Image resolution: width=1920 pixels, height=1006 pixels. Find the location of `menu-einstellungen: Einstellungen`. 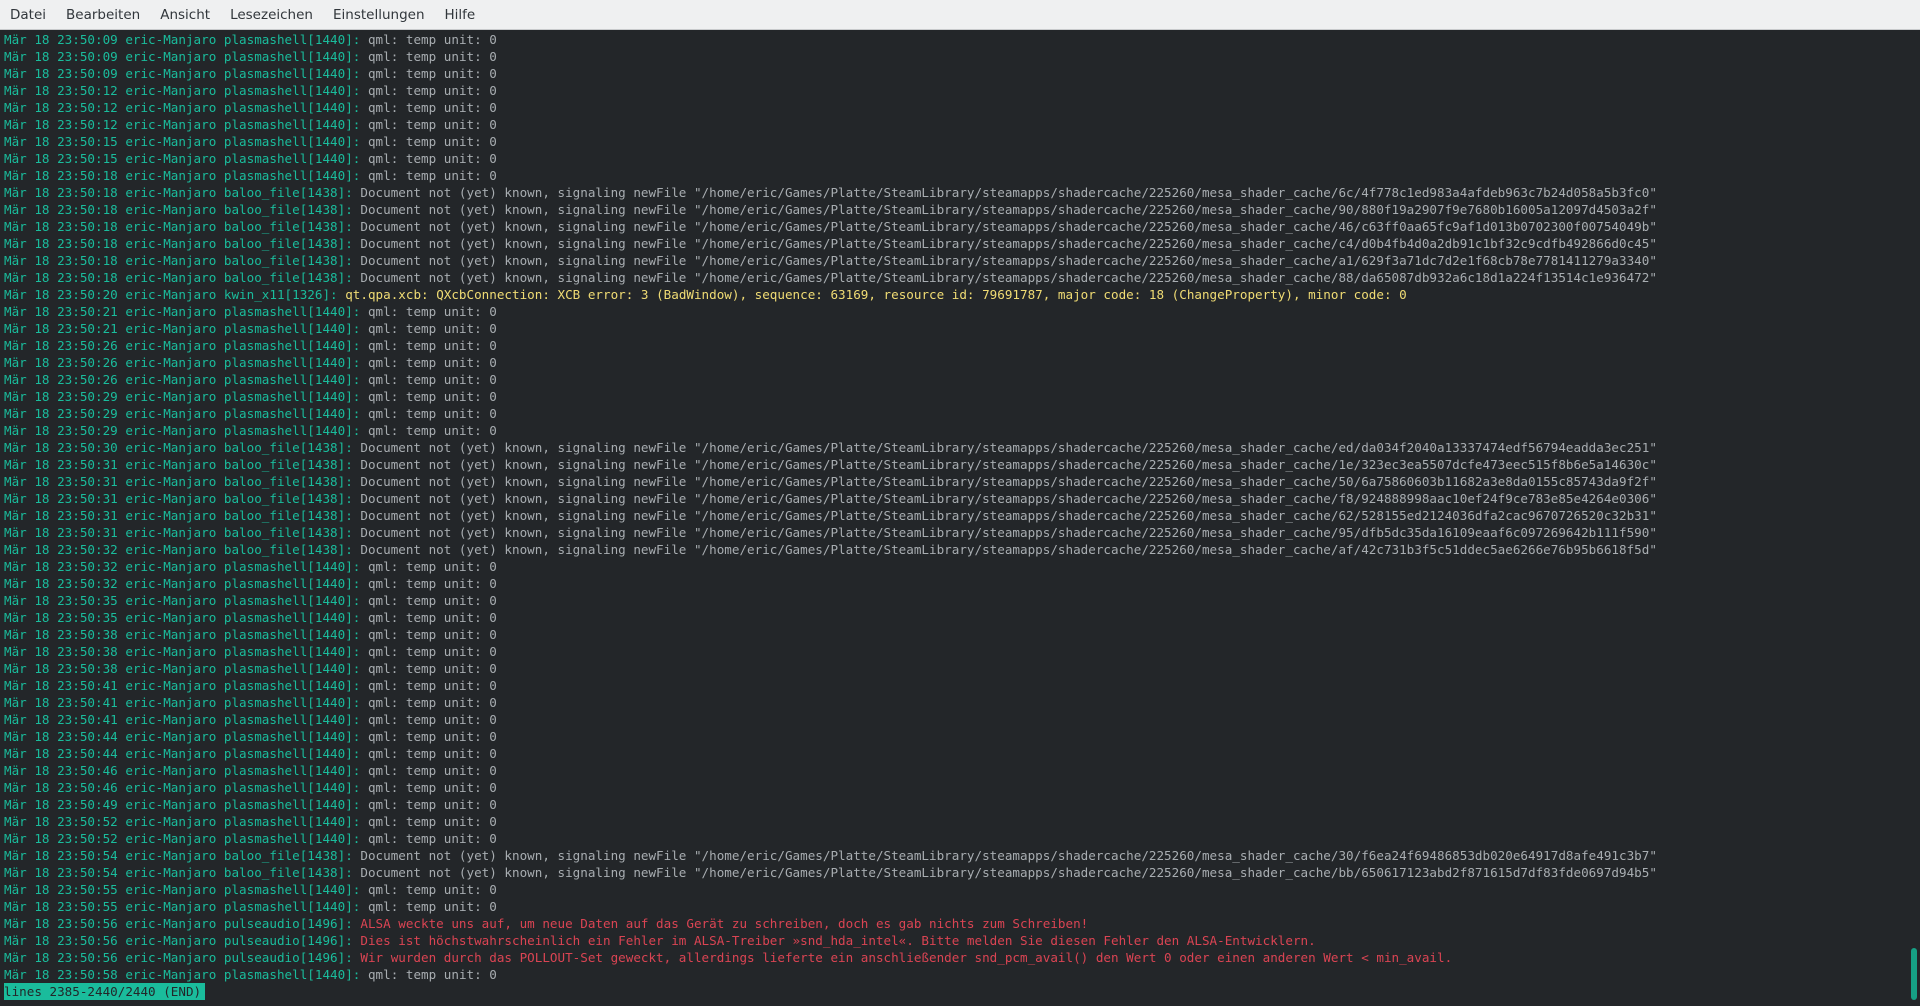

menu-einstellungen: Einstellungen is located at coordinates (379, 15).